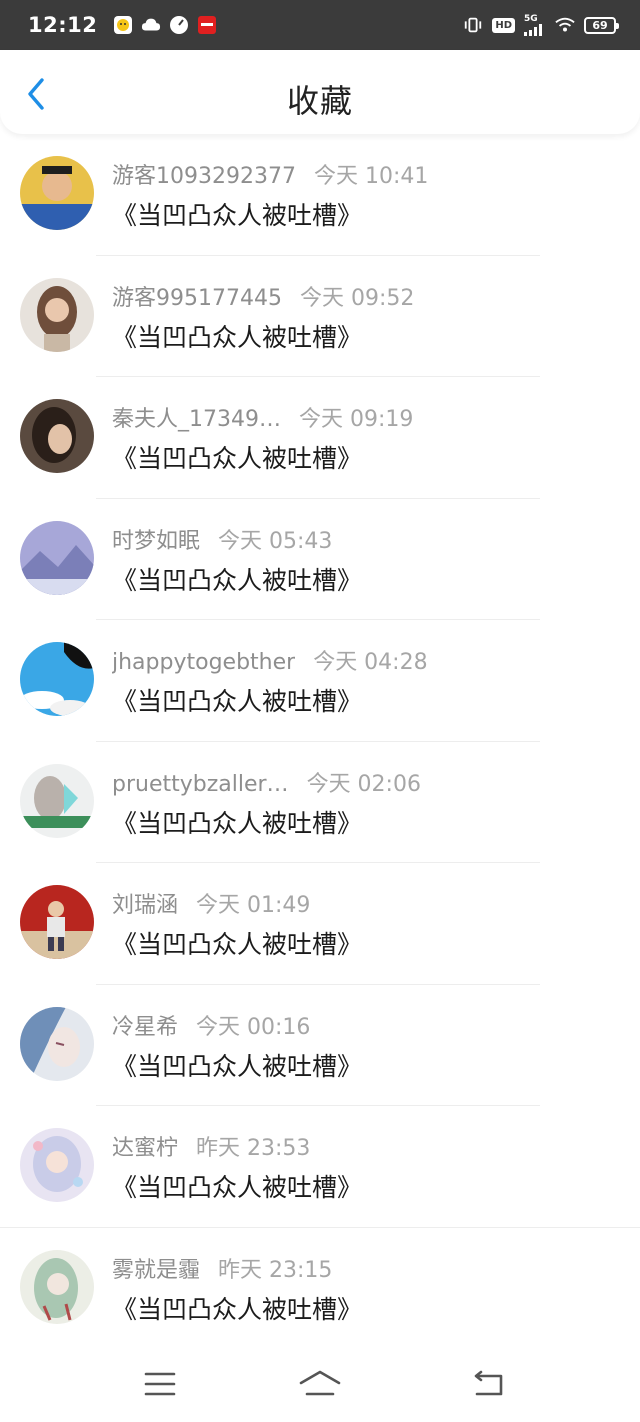 Image resolution: width=640 pixels, height=1422 pixels. I want to click on username: 刘瑞涵, so click(145, 903).